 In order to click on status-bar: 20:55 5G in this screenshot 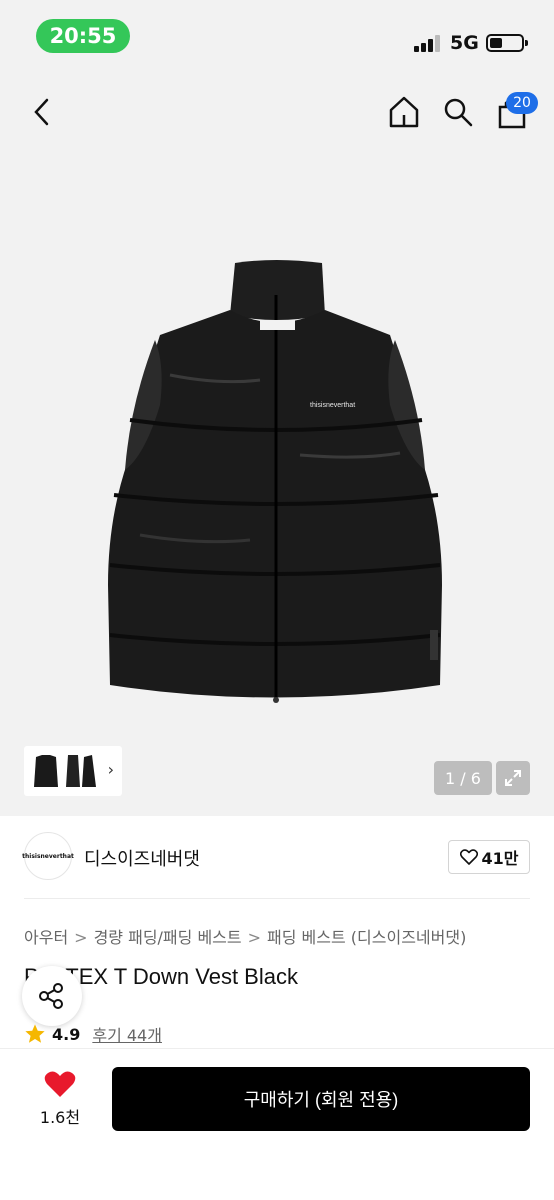, I will do `click(277, 40)`.